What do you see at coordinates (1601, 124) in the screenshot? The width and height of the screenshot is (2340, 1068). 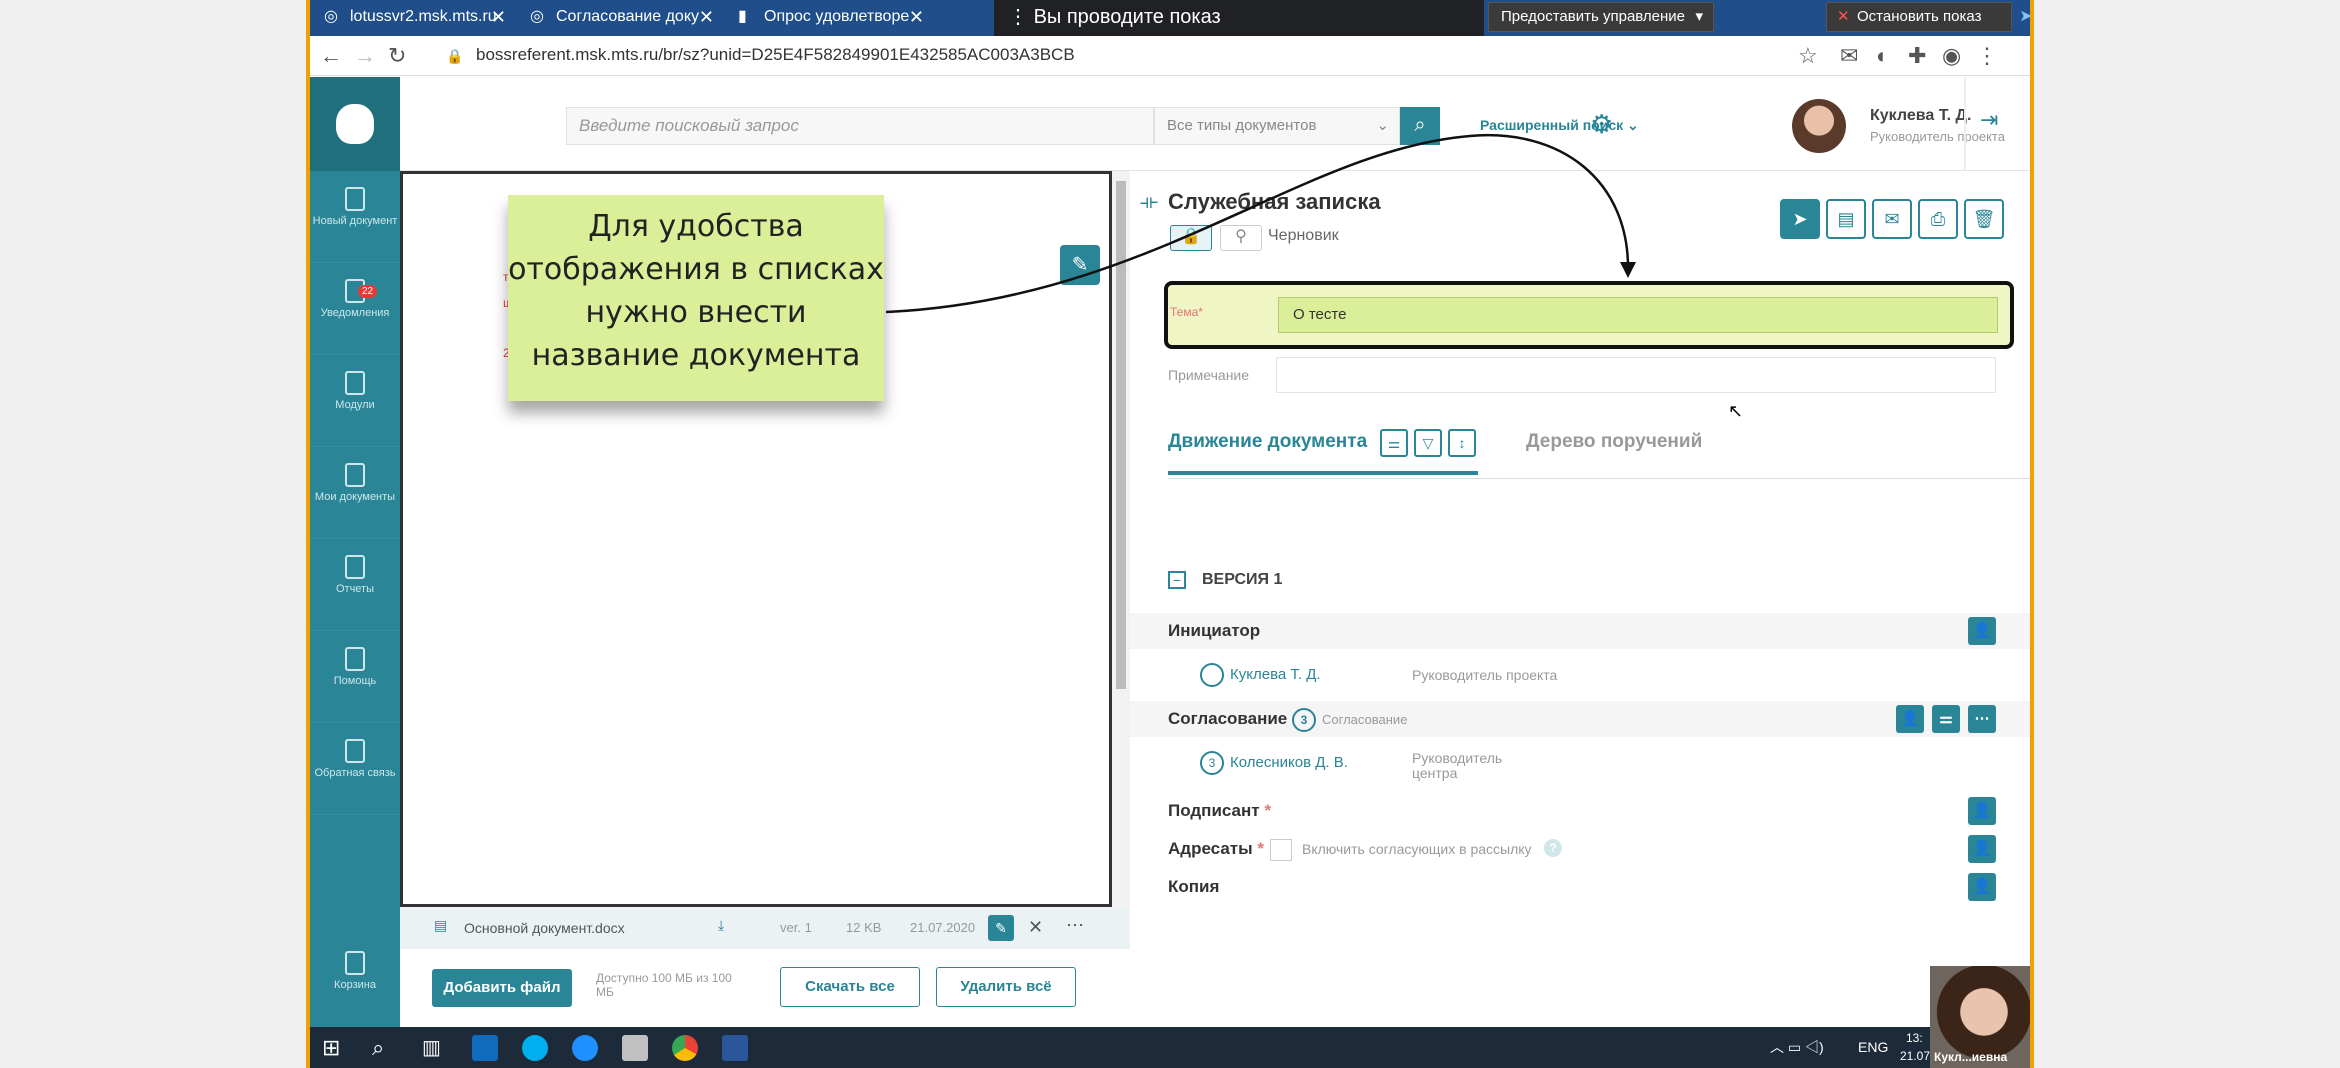 I see `gear-icon: ⚙` at bounding box center [1601, 124].